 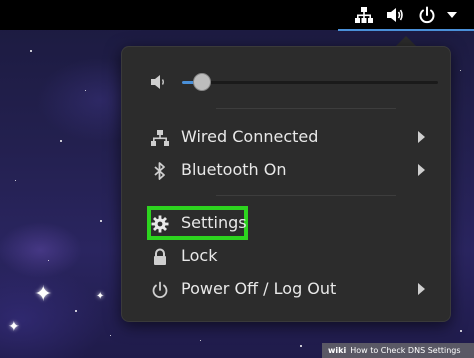 What do you see at coordinates (310, 82) in the screenshot?
I see `volume-slider-track` at bounding box center [310, 82].